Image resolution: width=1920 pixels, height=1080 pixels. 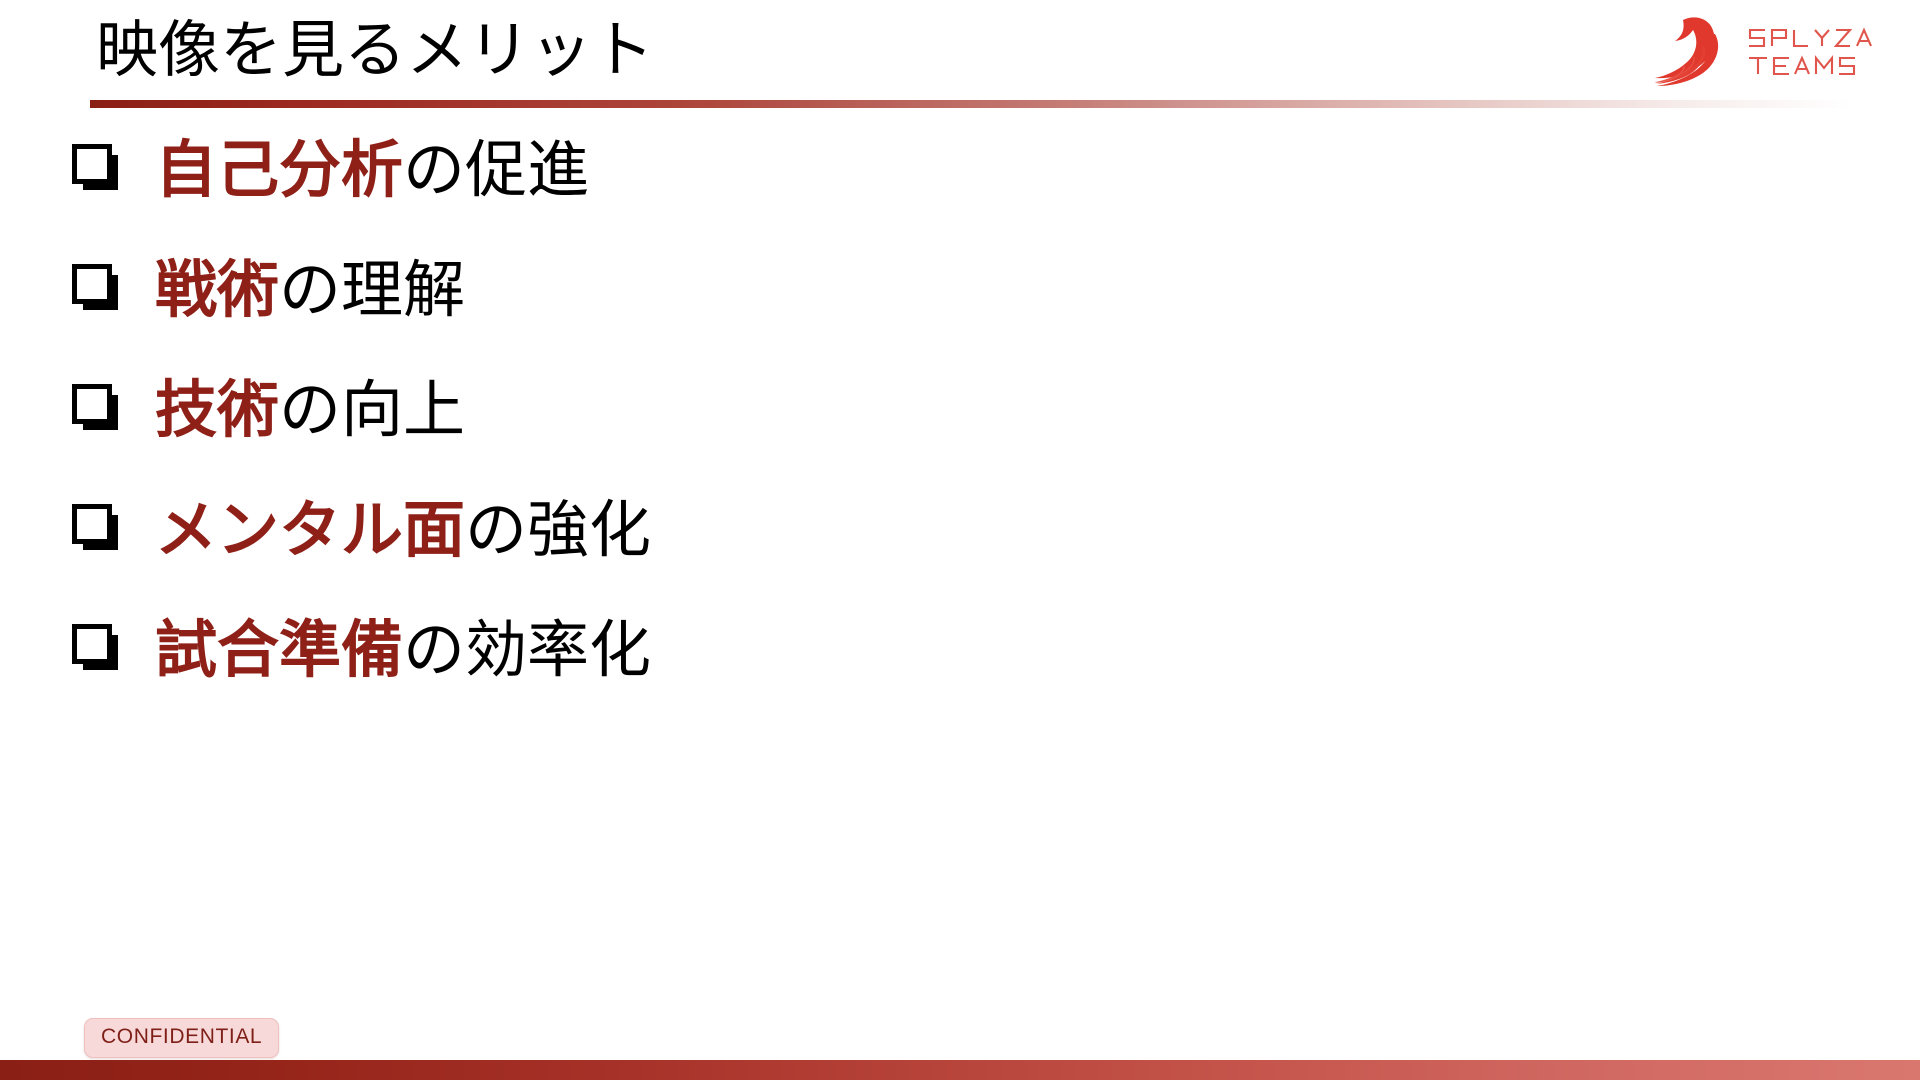 What do you see at coordinates (1699, 53) in the screenshot?
I see `phoenix-mark-icon` at bounding box center [1699, 53].